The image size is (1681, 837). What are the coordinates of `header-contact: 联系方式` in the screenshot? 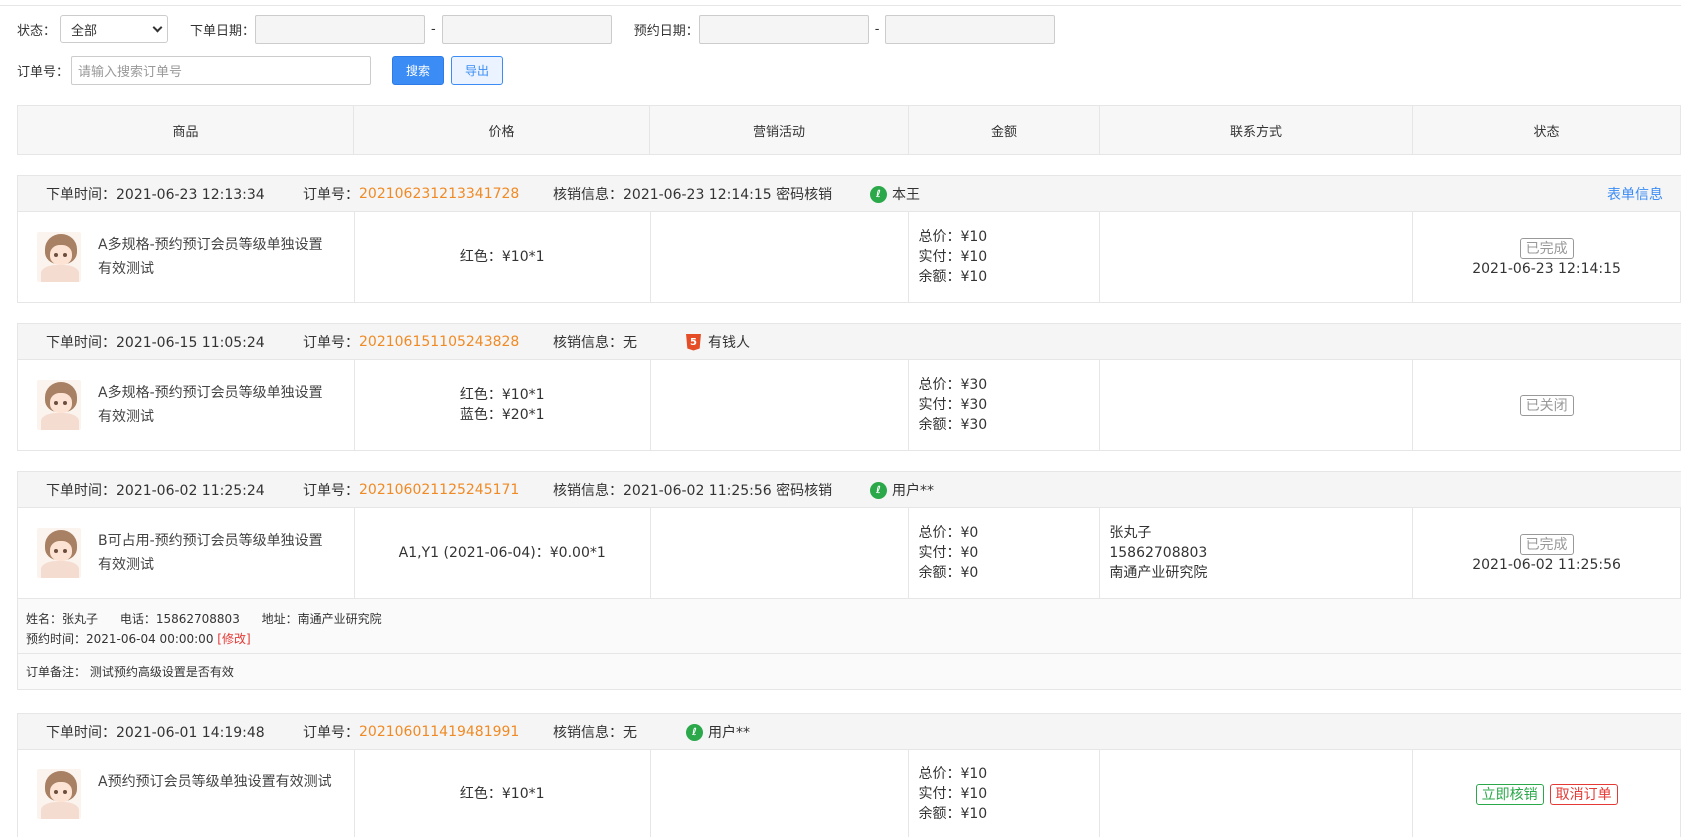 It's located at (1256, 130).